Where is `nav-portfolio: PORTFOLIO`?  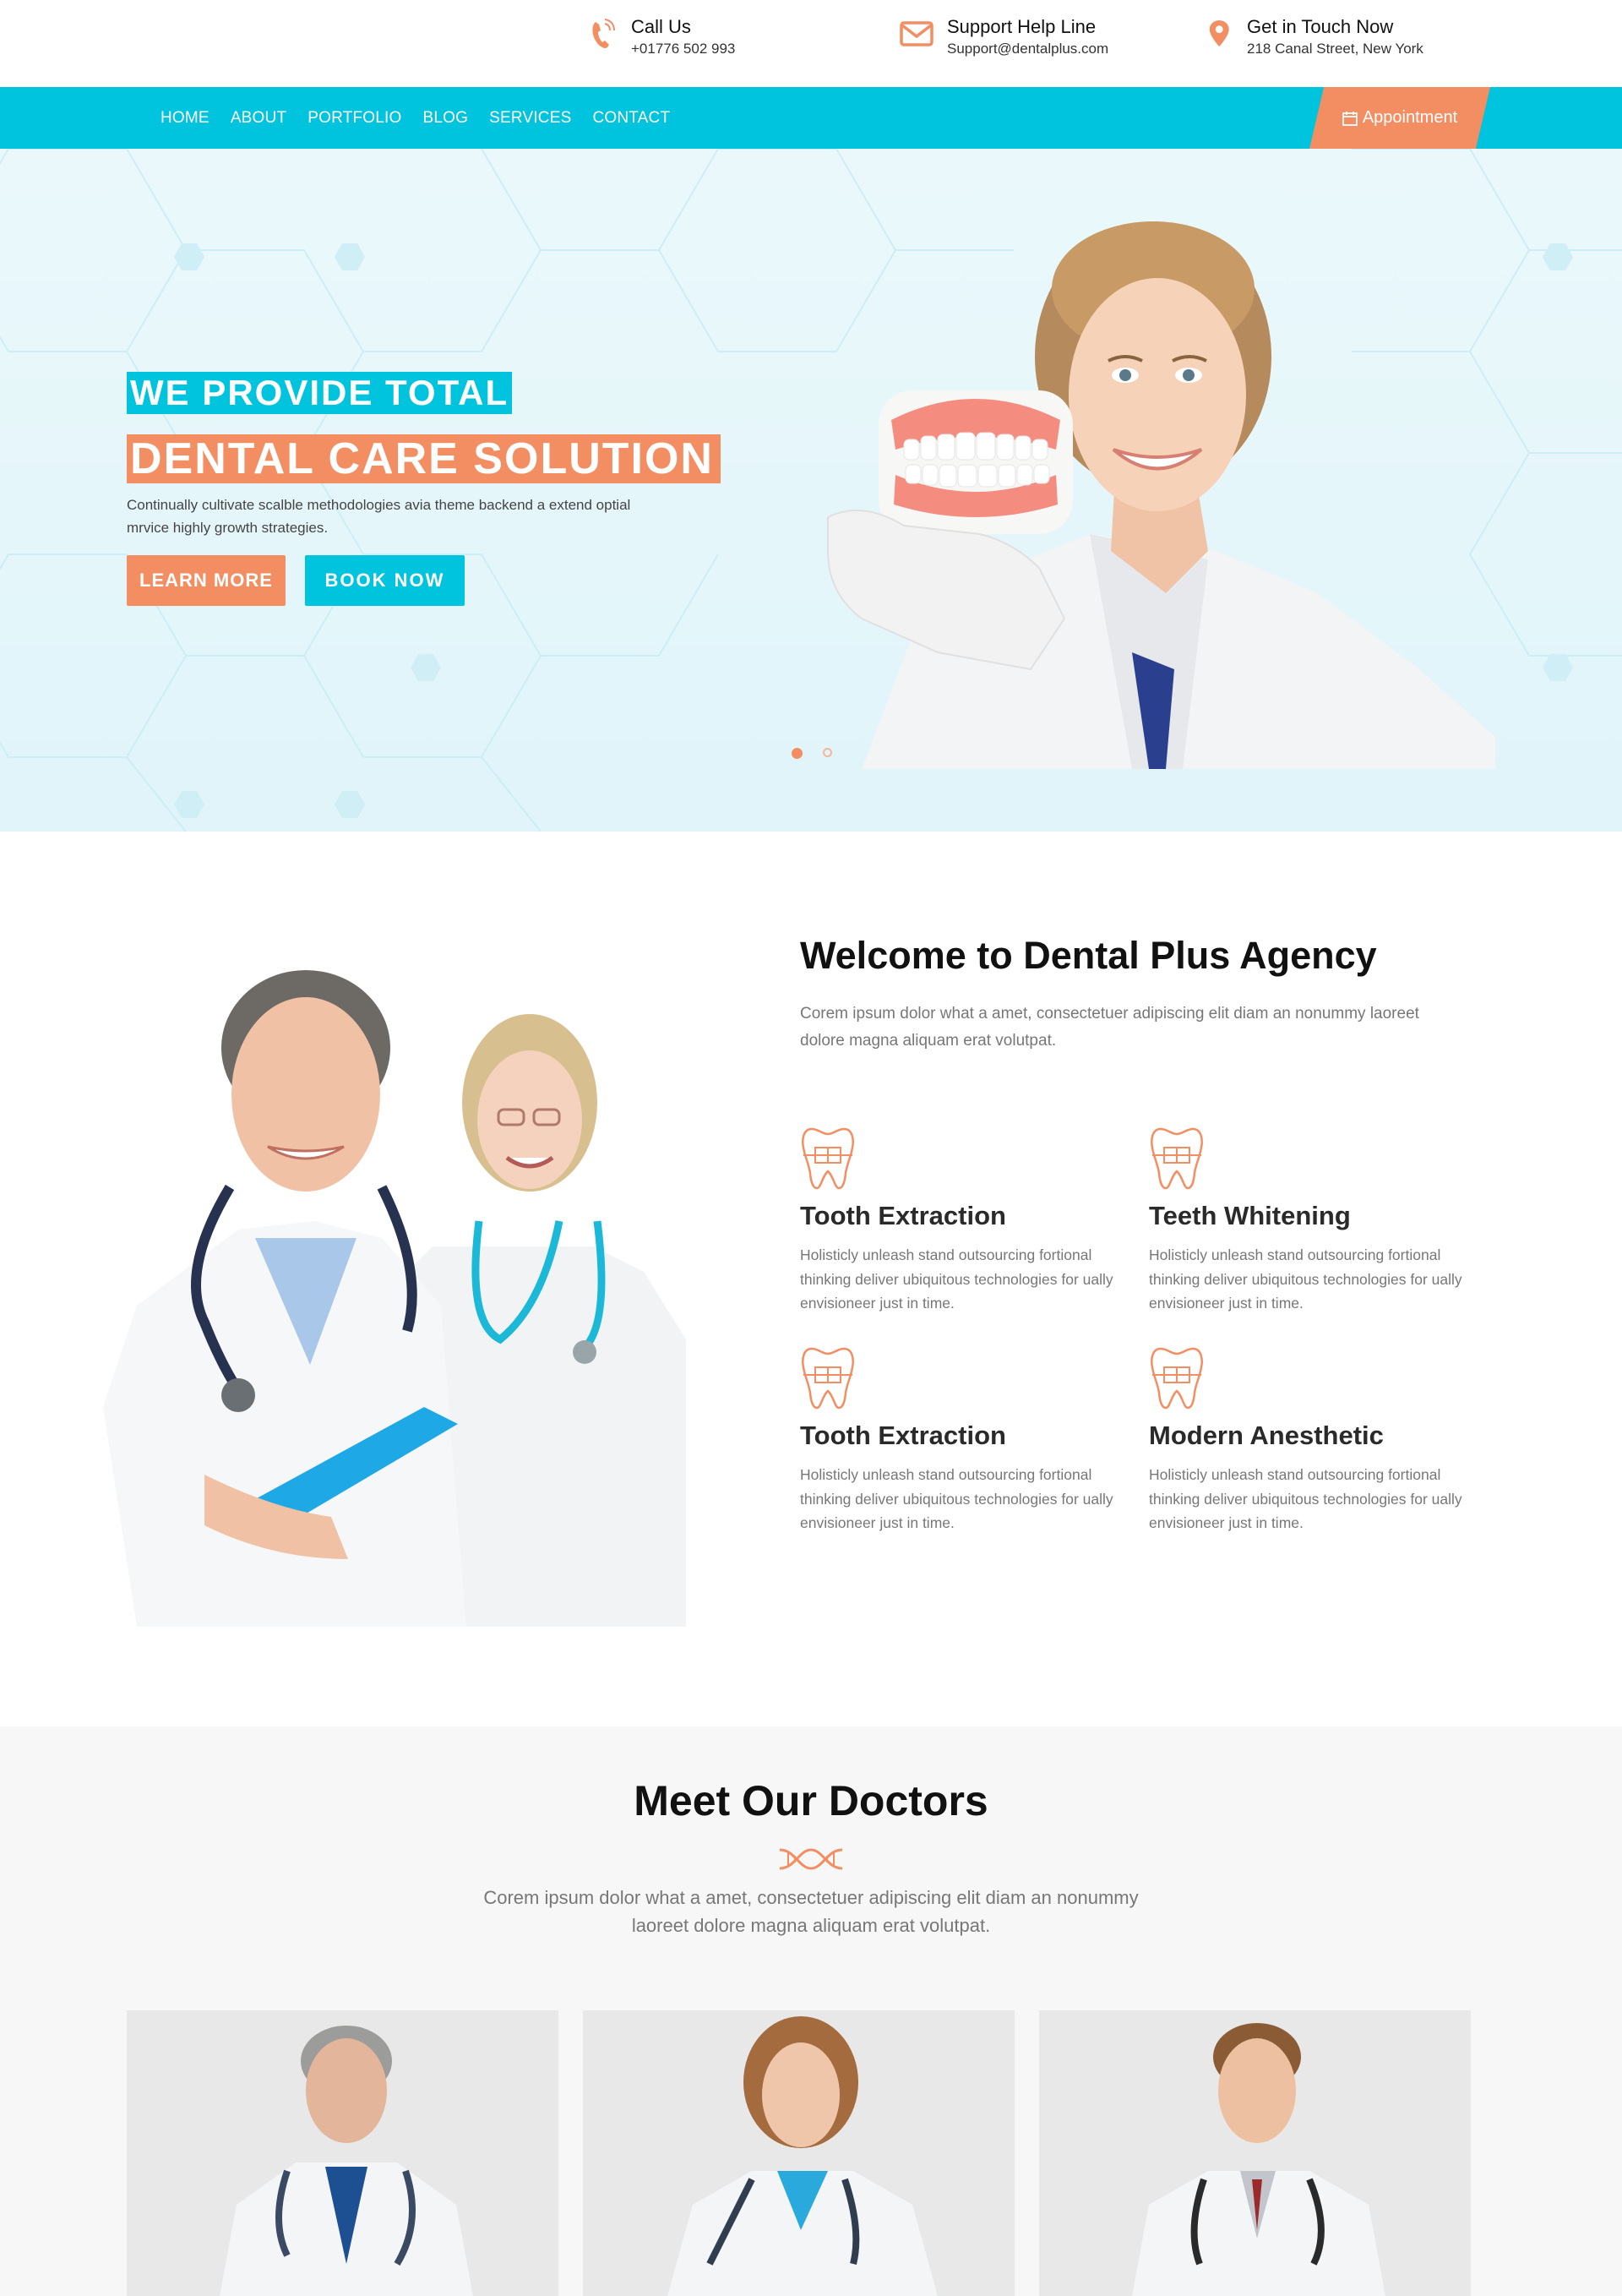 nav-portfolio: PORTFOLIO is located at coordinates (355, 119).